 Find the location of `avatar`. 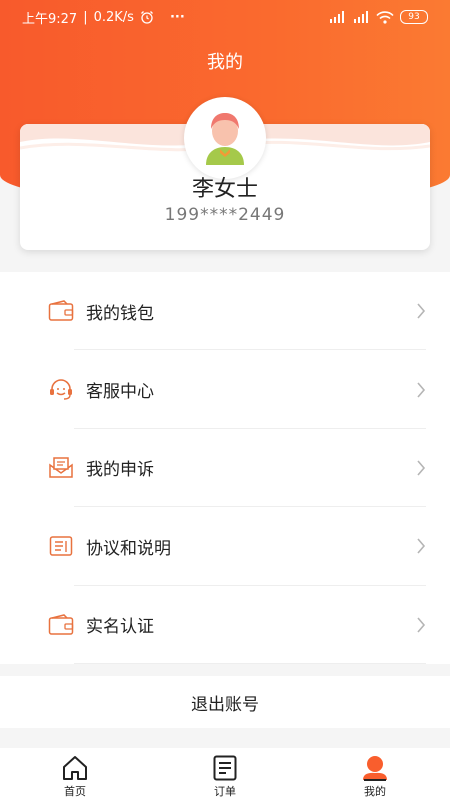

avatar is located at coordinates (225, 138).